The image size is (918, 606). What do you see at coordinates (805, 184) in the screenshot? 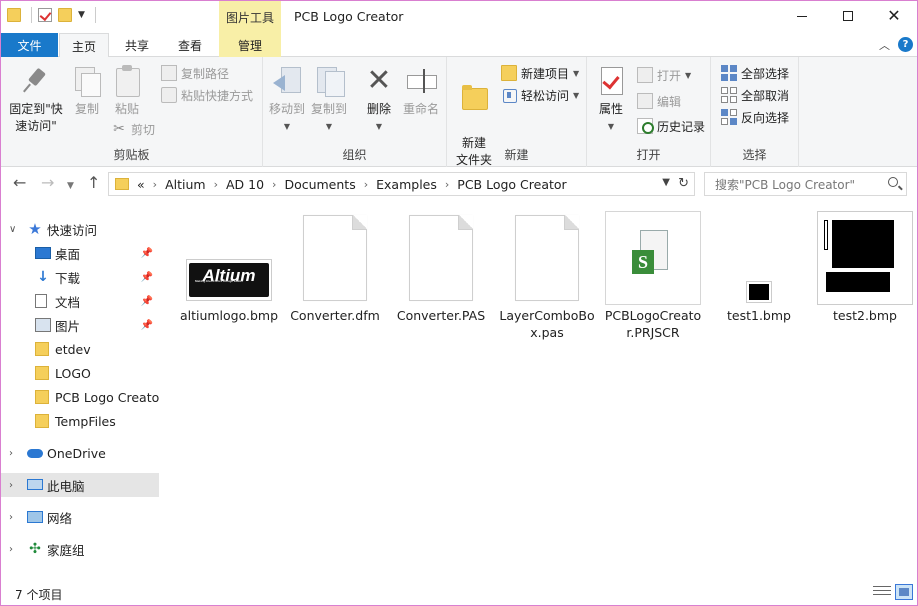
I see `search-box: 搜索"PCB Logo Creator"` at bounding box center [805, 184].